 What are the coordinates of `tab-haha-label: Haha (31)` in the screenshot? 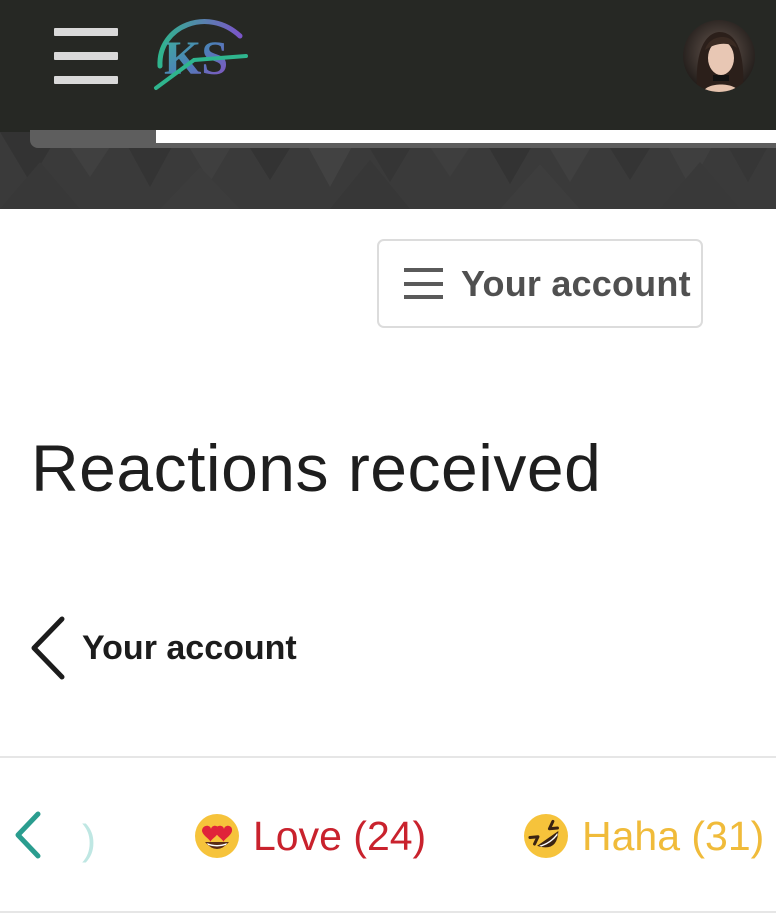 It's located at (673, 835).